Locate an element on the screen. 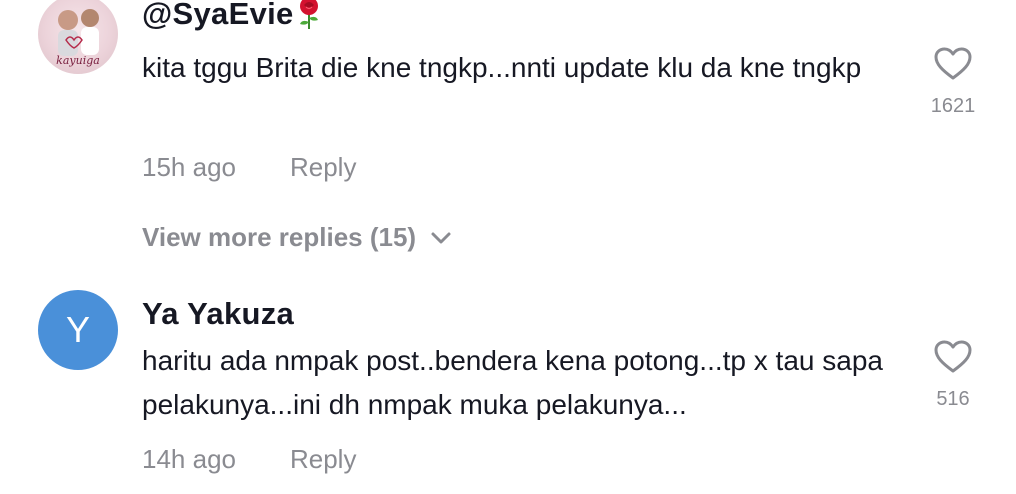 The height and width of the screenshot is (494, 1016). chevron-down-icon is located at coordinates (441, 238).